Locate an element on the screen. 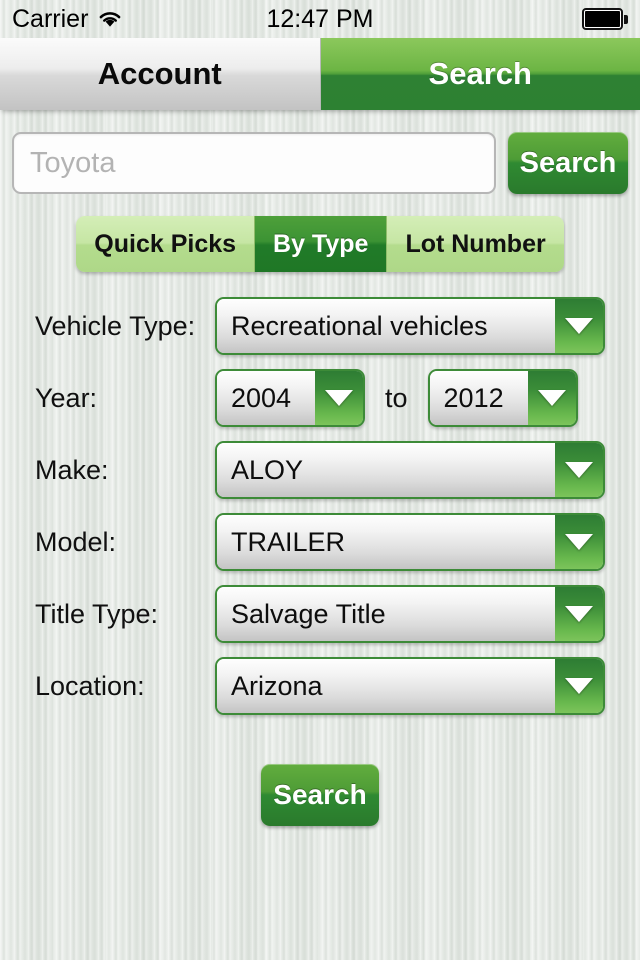 The image size is (640, 960). label-make: Make: is located at coordinates (72, 469).